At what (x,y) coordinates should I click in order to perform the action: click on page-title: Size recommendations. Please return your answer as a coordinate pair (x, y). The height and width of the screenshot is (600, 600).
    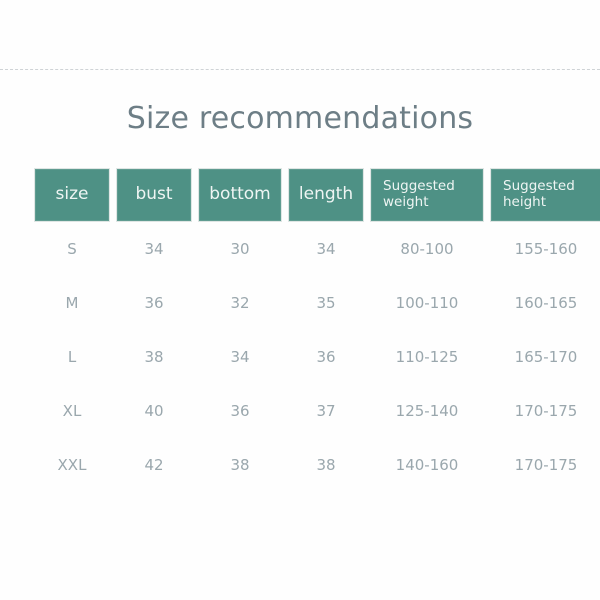
    Looking at the image, I should click on (300, 118).